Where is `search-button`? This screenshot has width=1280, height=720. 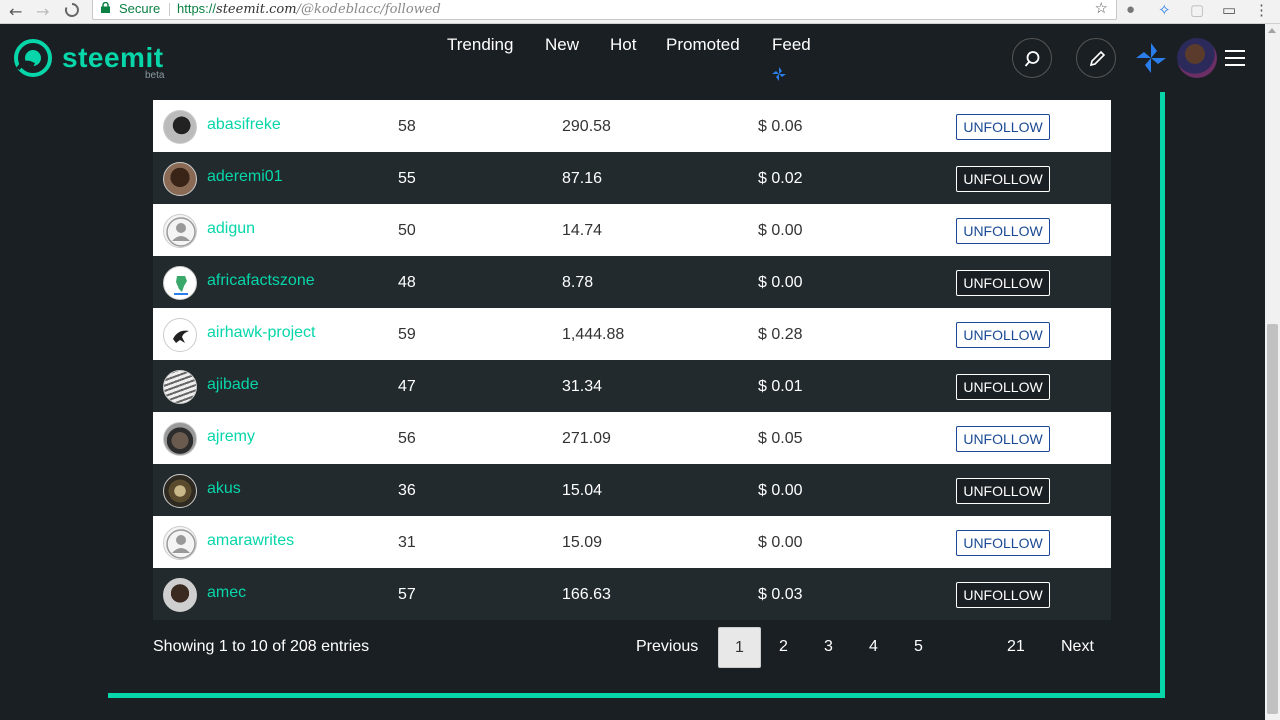 search-button is located at coordinates (1032, 58).